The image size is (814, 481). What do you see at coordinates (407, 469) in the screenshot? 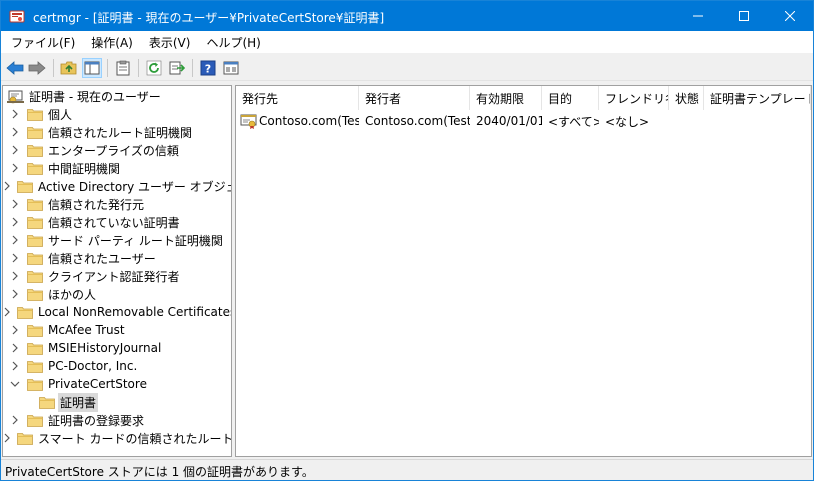
I see `status-bar: PrivateCertStore ストアには 1 個の証明書があります。` at bounding box center [407, 469].